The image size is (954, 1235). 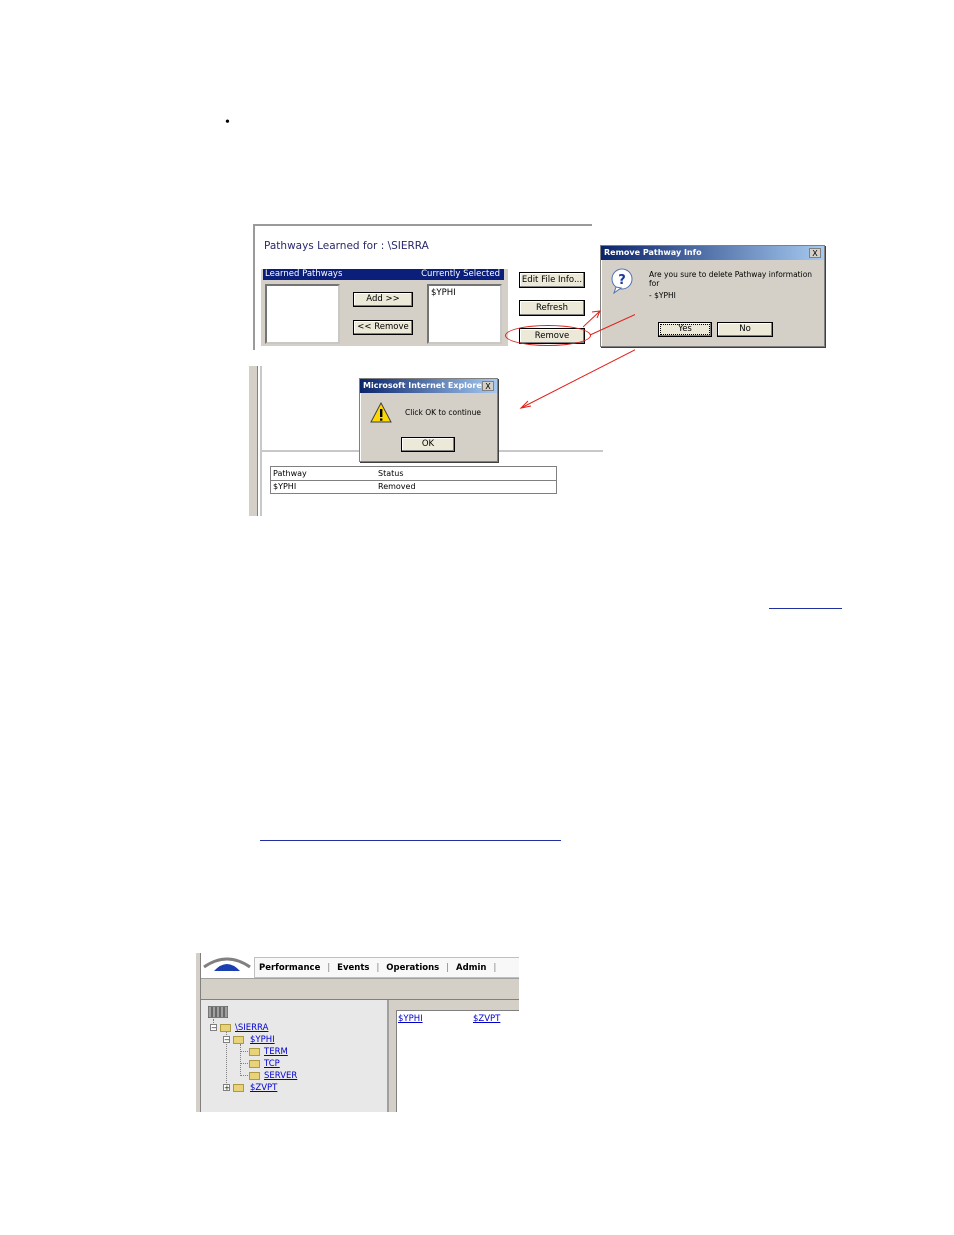 I want to click on tree-node-sierra: \SIERRA, so click(x=251, y=1028).